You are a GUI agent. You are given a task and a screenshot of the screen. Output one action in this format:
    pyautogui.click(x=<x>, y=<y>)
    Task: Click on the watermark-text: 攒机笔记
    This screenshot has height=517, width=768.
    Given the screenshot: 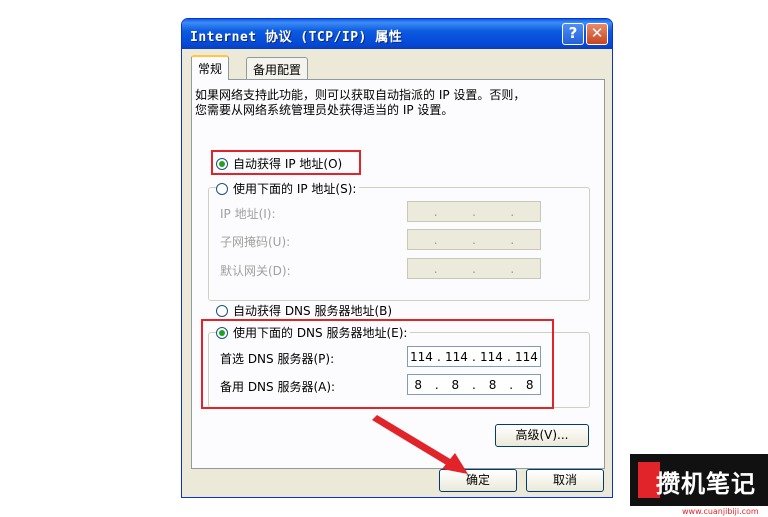 What is the action you would take?
    pyautogui.click(x=706, y=484)
    